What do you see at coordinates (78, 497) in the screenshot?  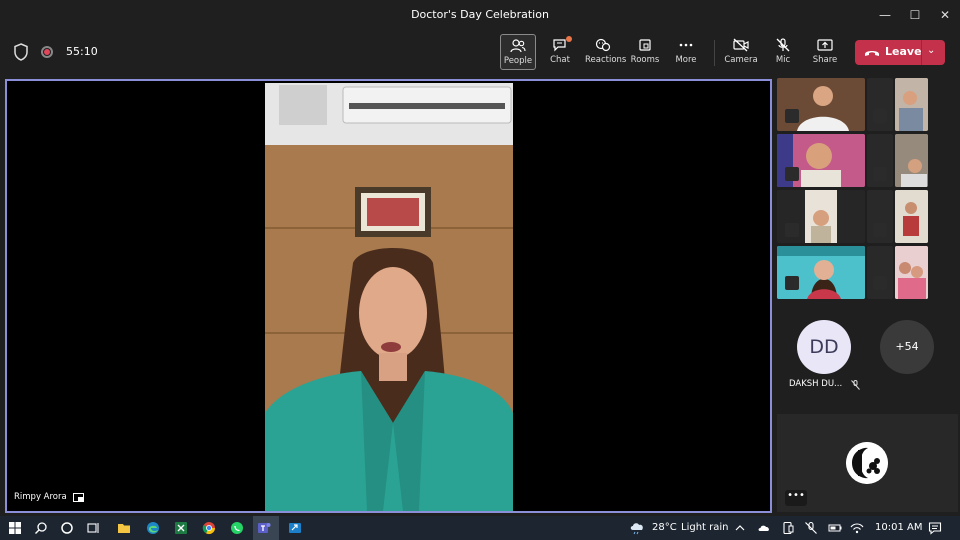 I see `screen-share-indicator-icon` at bounding box center [78, 497].